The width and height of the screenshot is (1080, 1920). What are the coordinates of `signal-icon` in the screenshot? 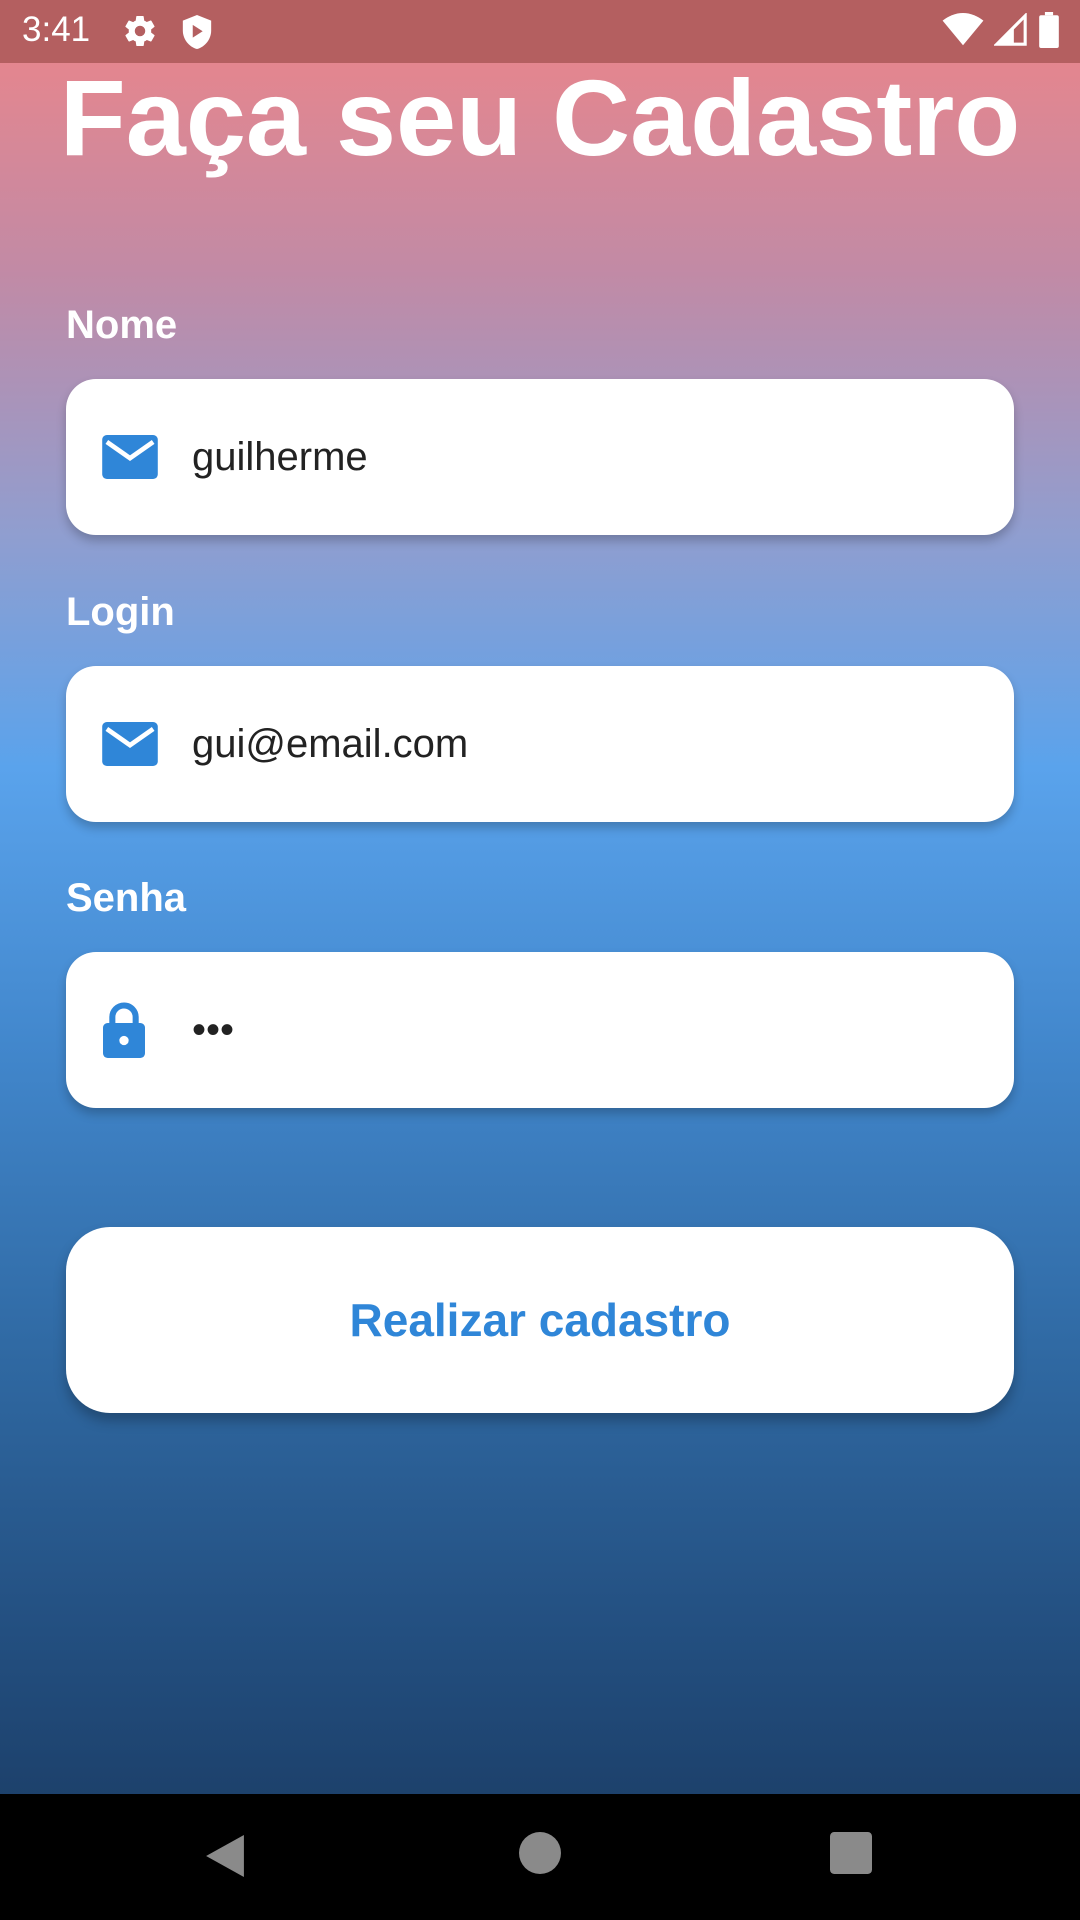 It's located at (1010, 29).